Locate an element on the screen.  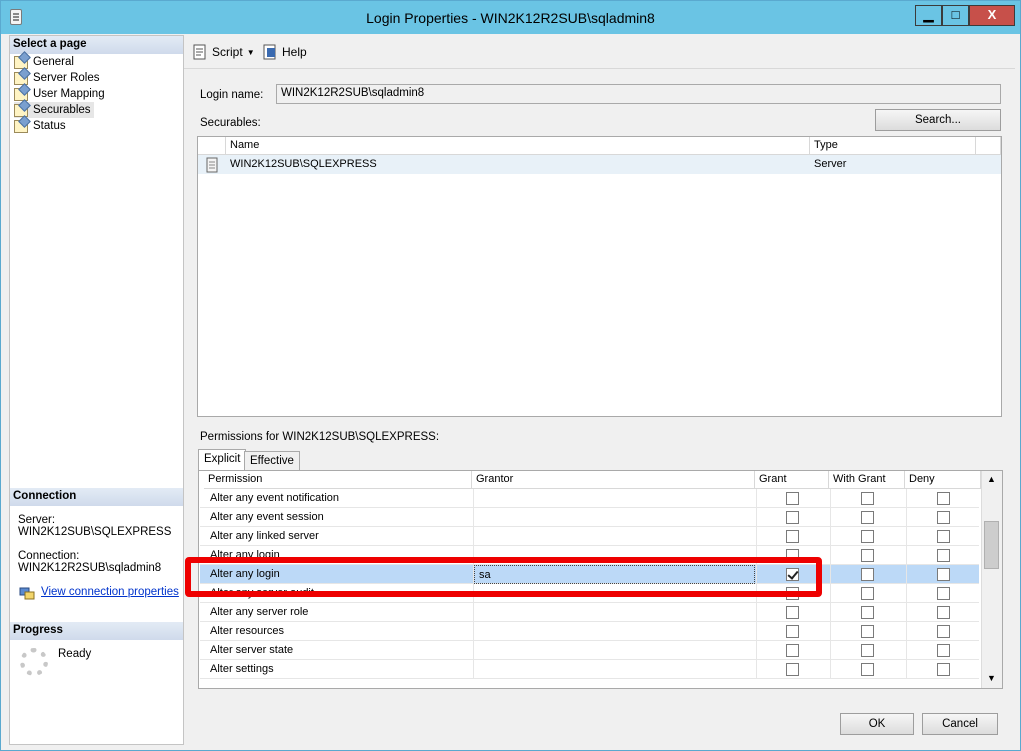
permissions-label: Permissions for WIN2K12SUB\SQLEXPRESS: is located at coordinates (320, 437).